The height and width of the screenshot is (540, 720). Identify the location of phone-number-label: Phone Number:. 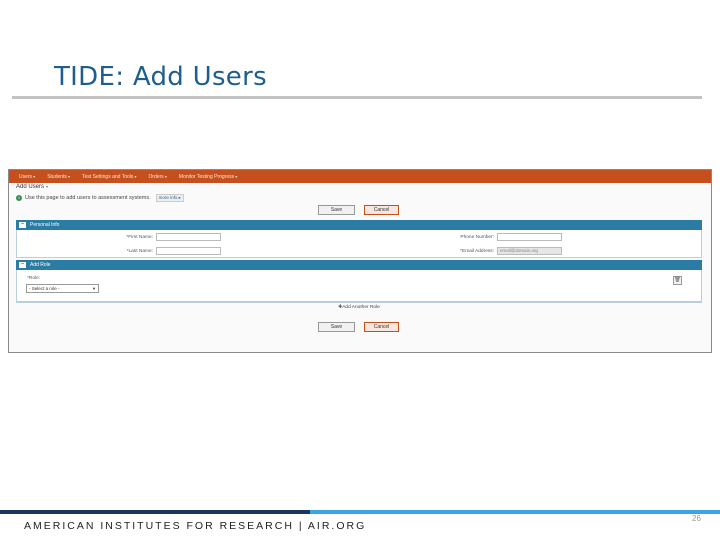
(477, 237).